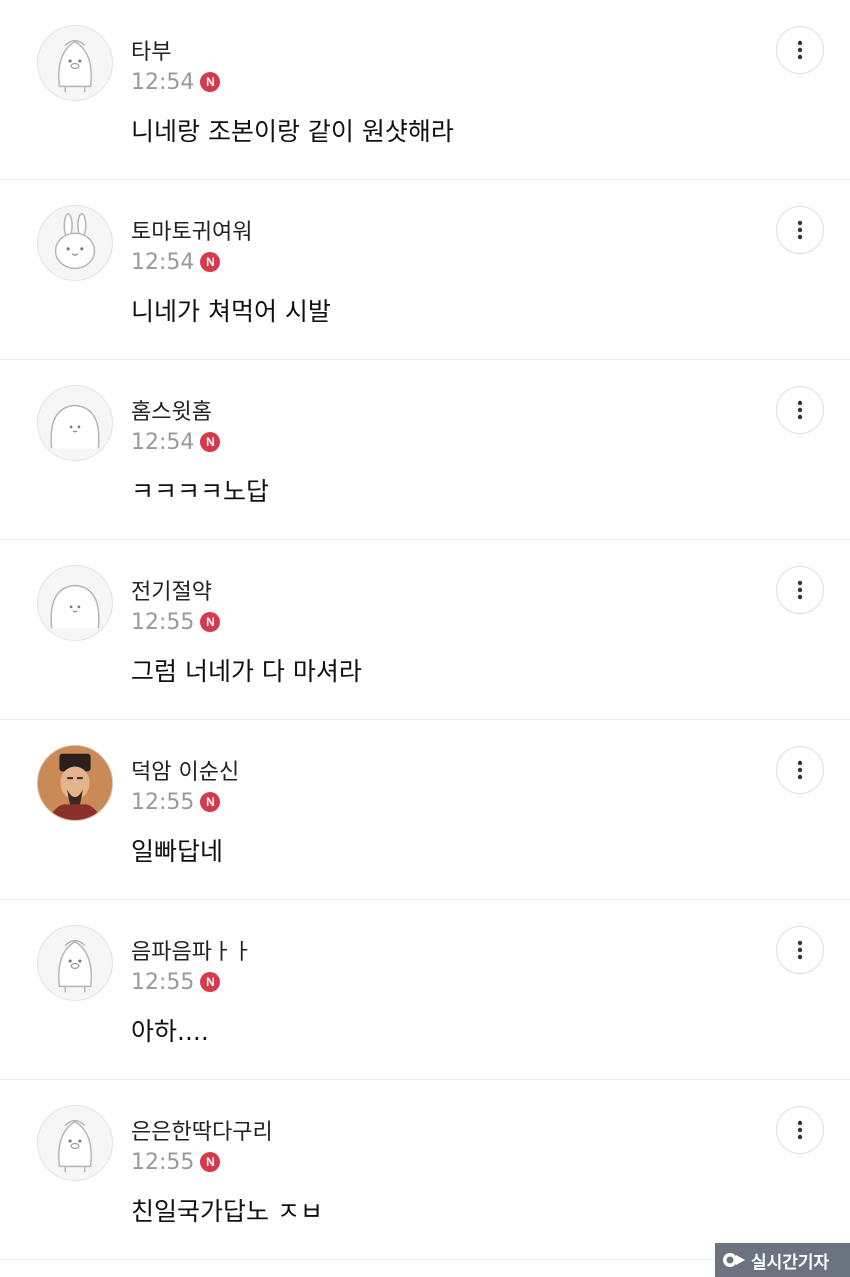  Describe the element at coordinates (202, 1130) in the screenshot. I see `nickname: 은은한딱다구리` at that location.